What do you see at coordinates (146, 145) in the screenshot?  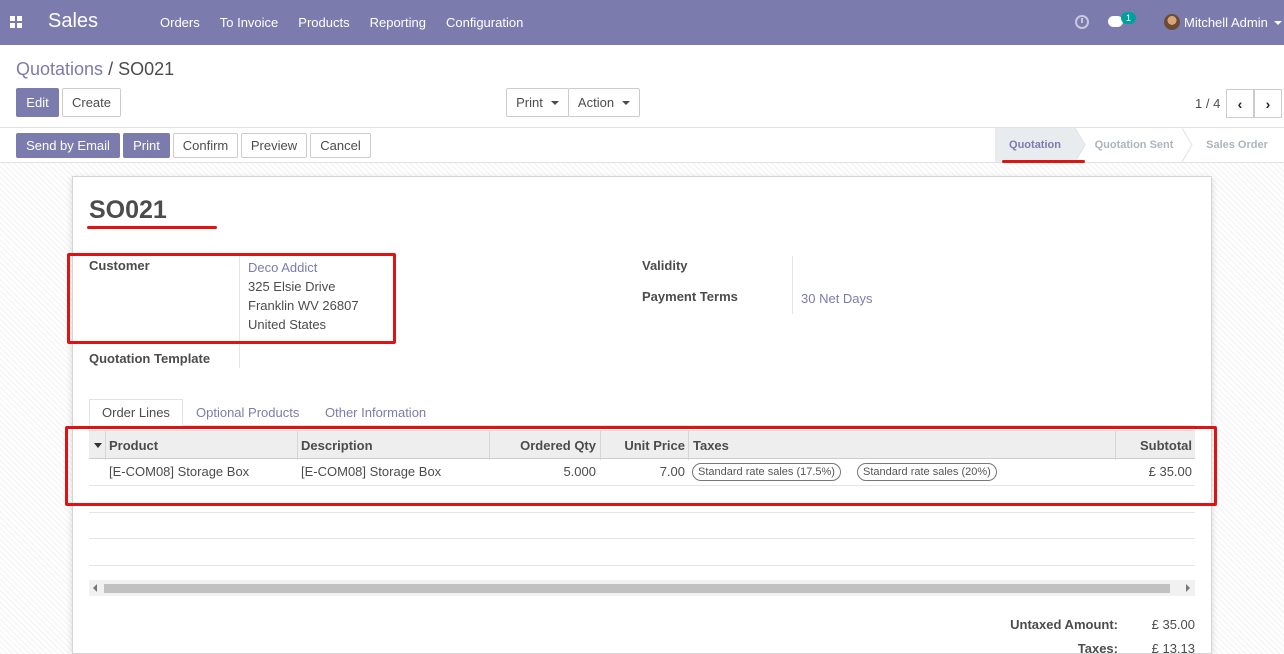 I see `print-button: Print` at bounding box center [146, 145].